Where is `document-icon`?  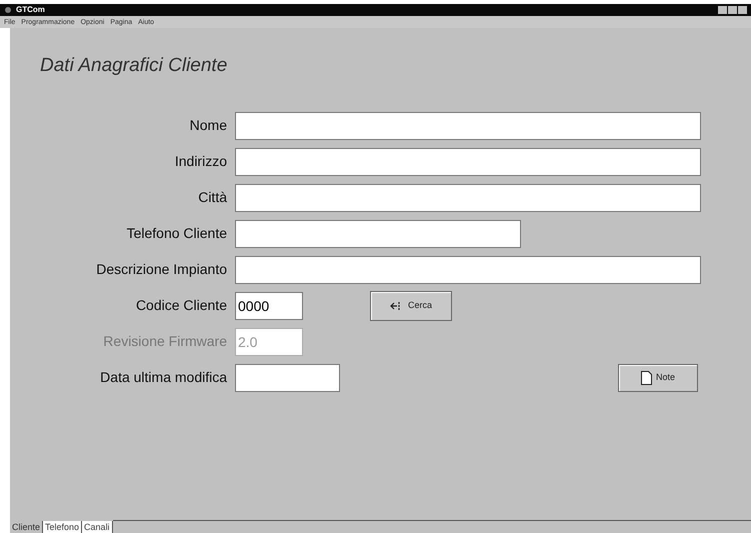
document-icon is located at coordinates (646, 377).